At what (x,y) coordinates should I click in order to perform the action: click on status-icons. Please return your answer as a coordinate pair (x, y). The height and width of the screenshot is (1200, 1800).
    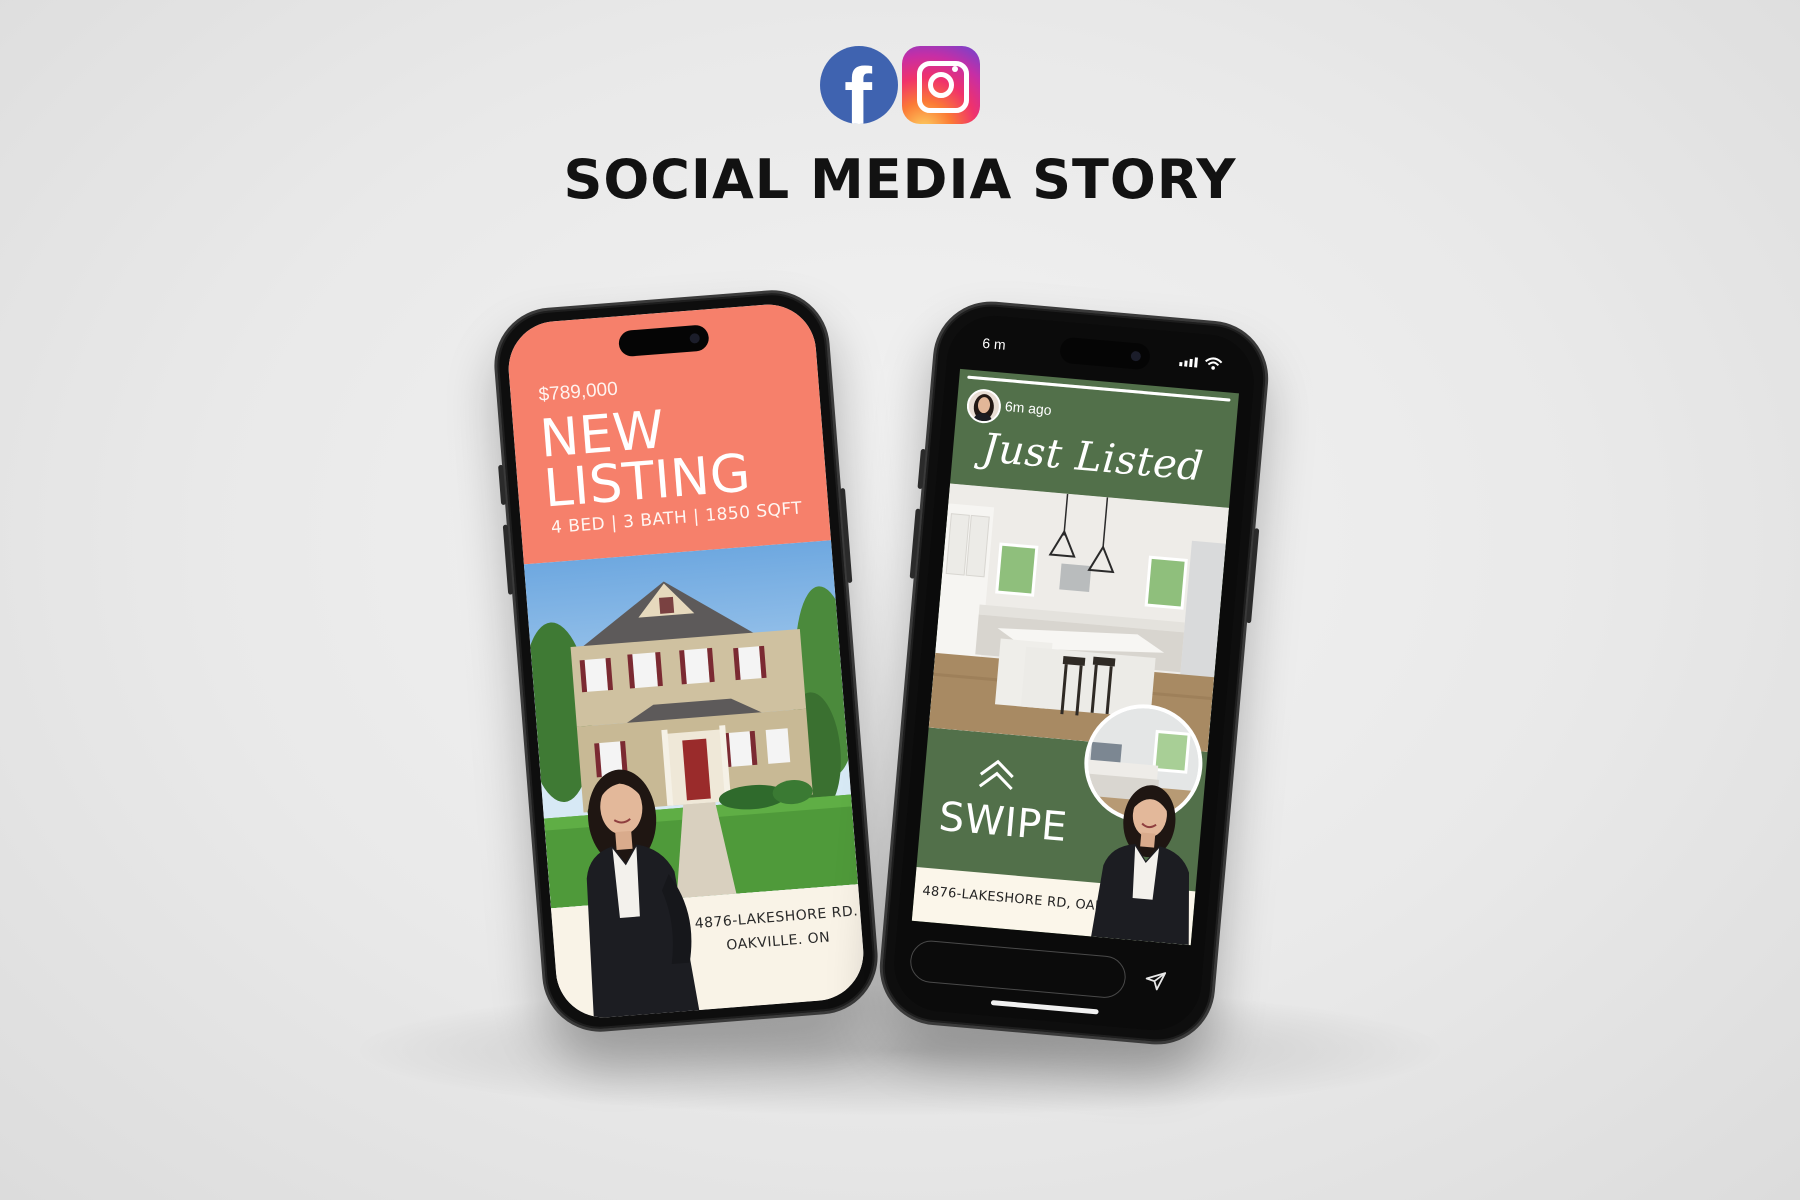
    Looking at the image, I should click on (1201, 363).